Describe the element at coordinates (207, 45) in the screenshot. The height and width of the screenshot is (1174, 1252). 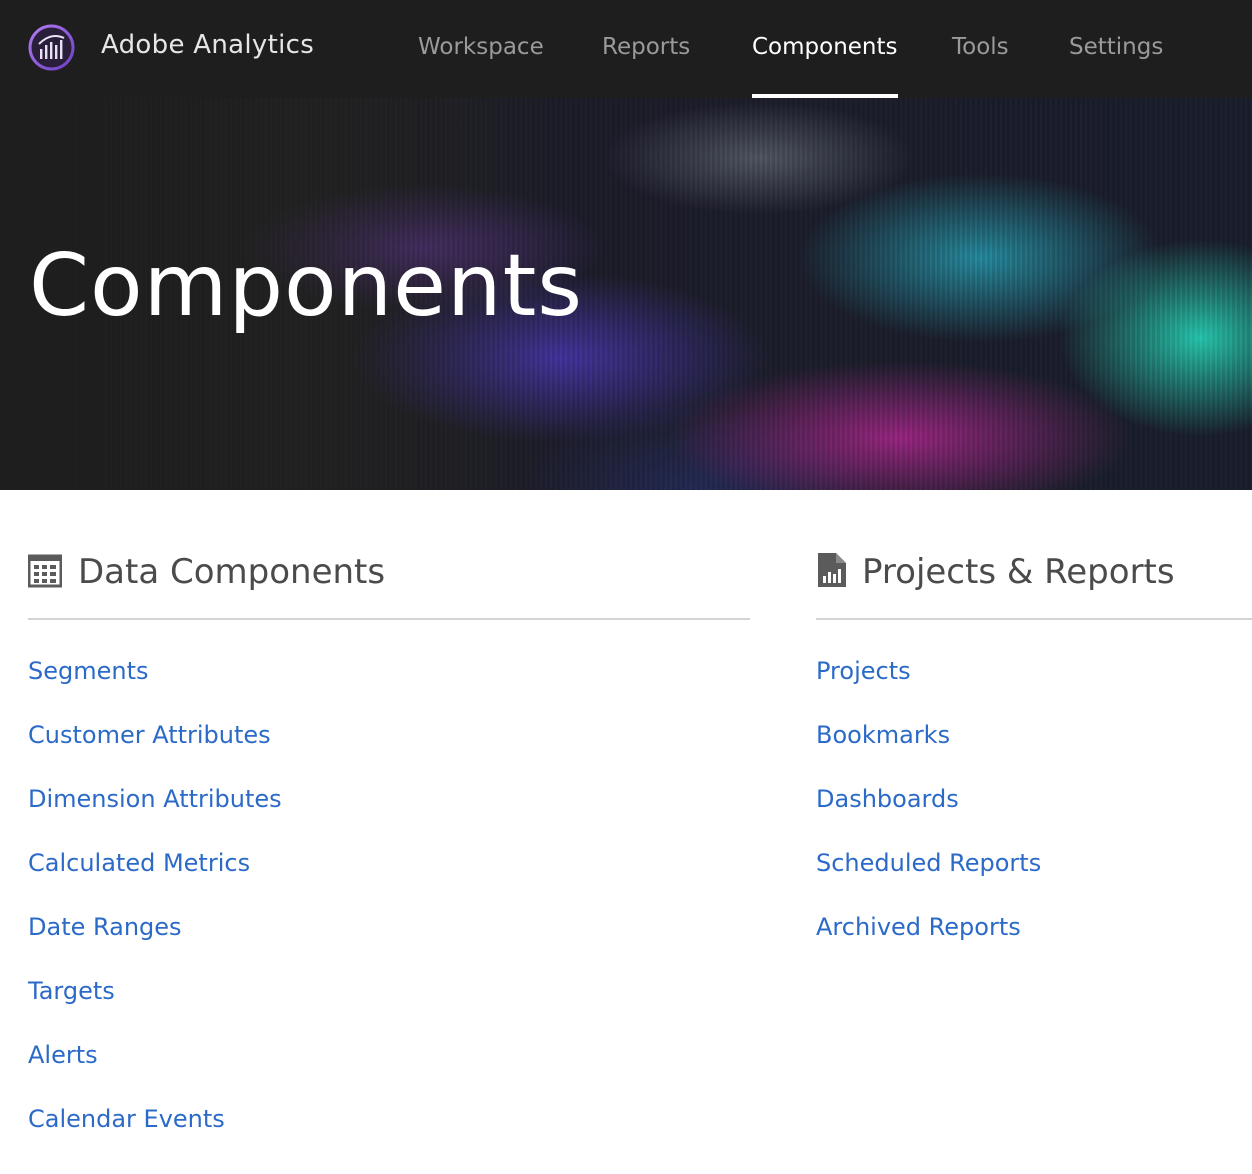
I see `app-title: Adobe Analytics` at that location.